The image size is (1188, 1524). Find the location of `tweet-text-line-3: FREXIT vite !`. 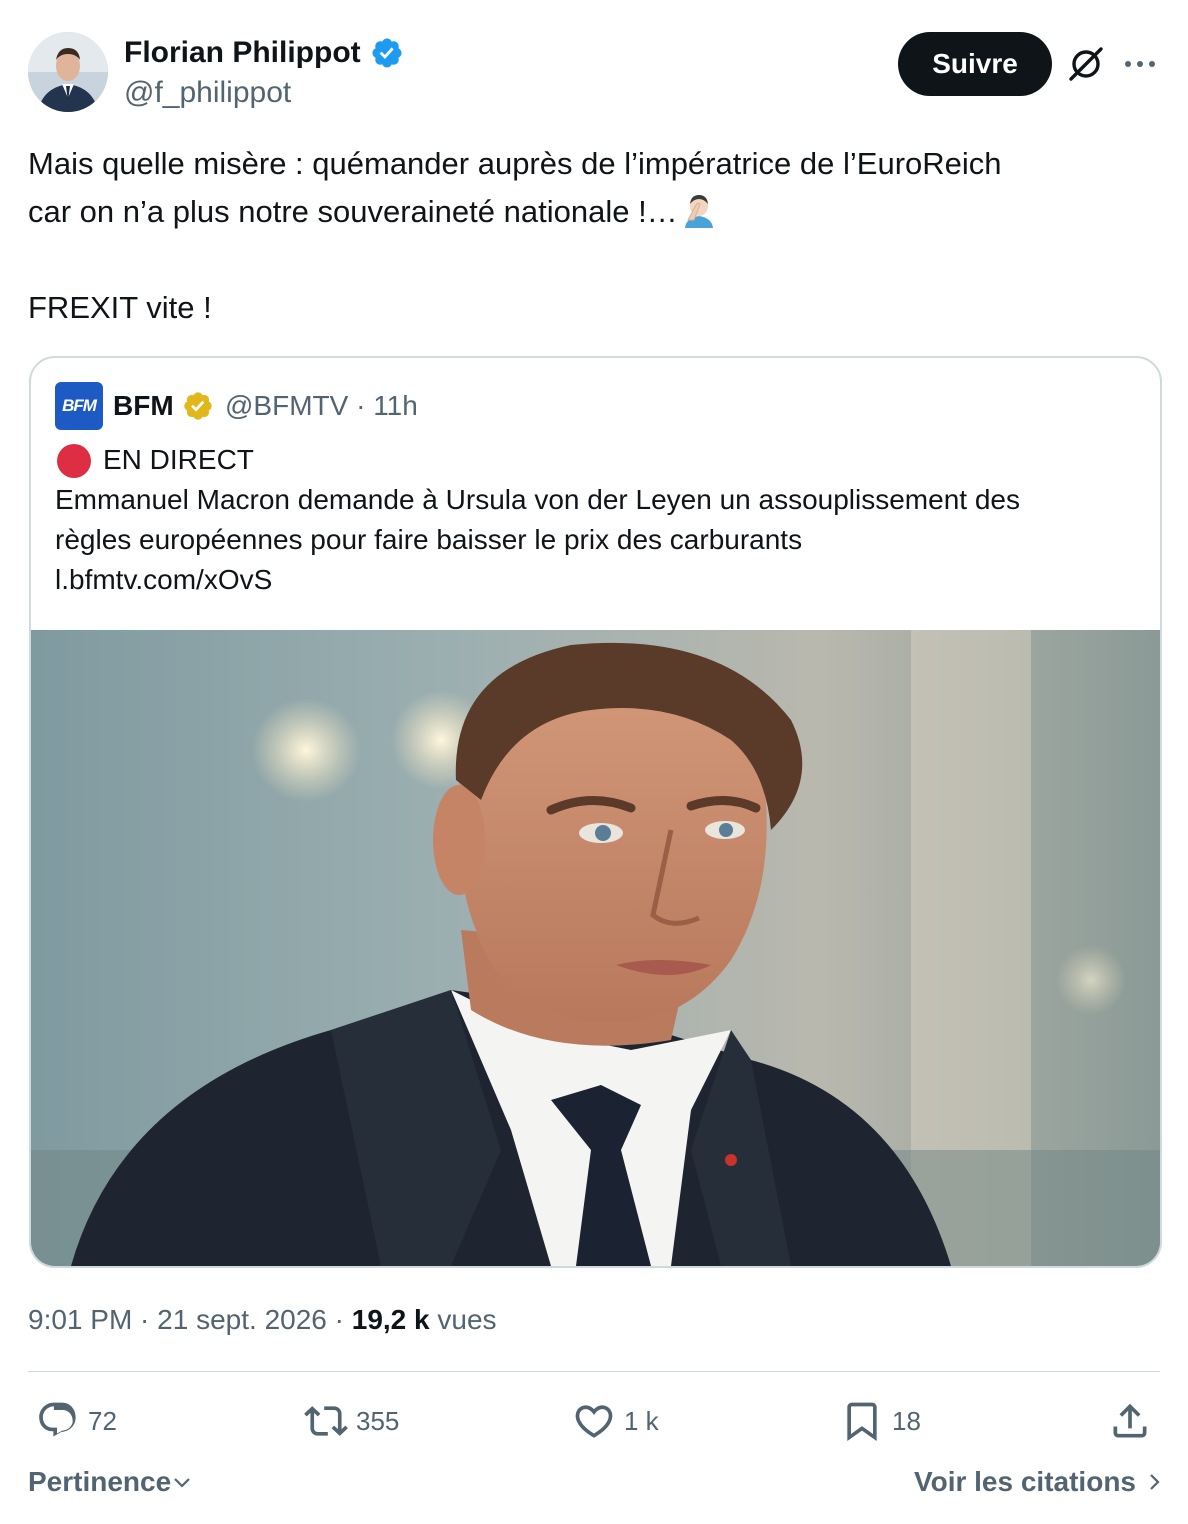

tweet-text-line-3: FREXIT vite ! is located at coordinates (120, 307).